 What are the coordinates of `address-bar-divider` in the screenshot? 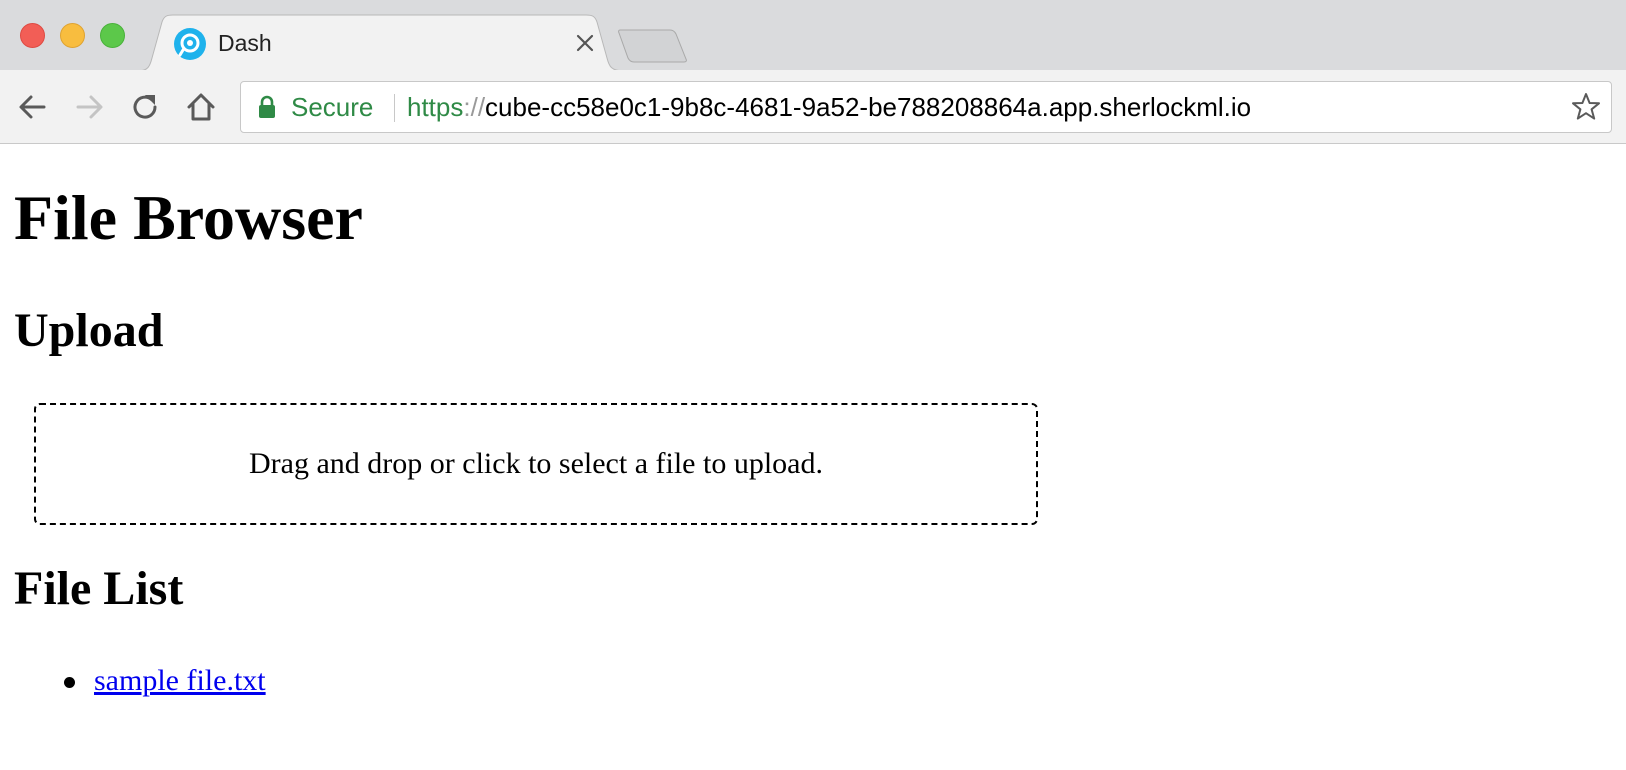 It's located at (394, 108).